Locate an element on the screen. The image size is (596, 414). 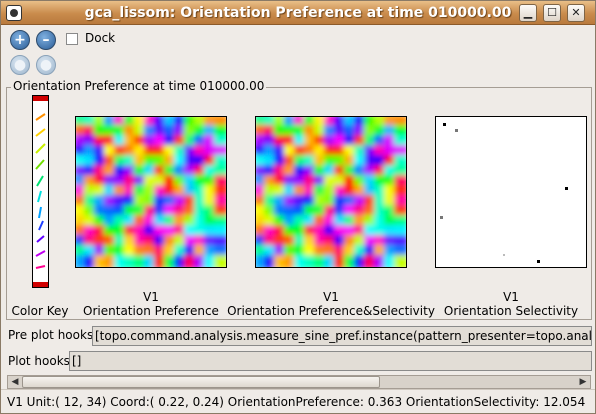
scrollbar-thumb is located at coordinates (201, 382).